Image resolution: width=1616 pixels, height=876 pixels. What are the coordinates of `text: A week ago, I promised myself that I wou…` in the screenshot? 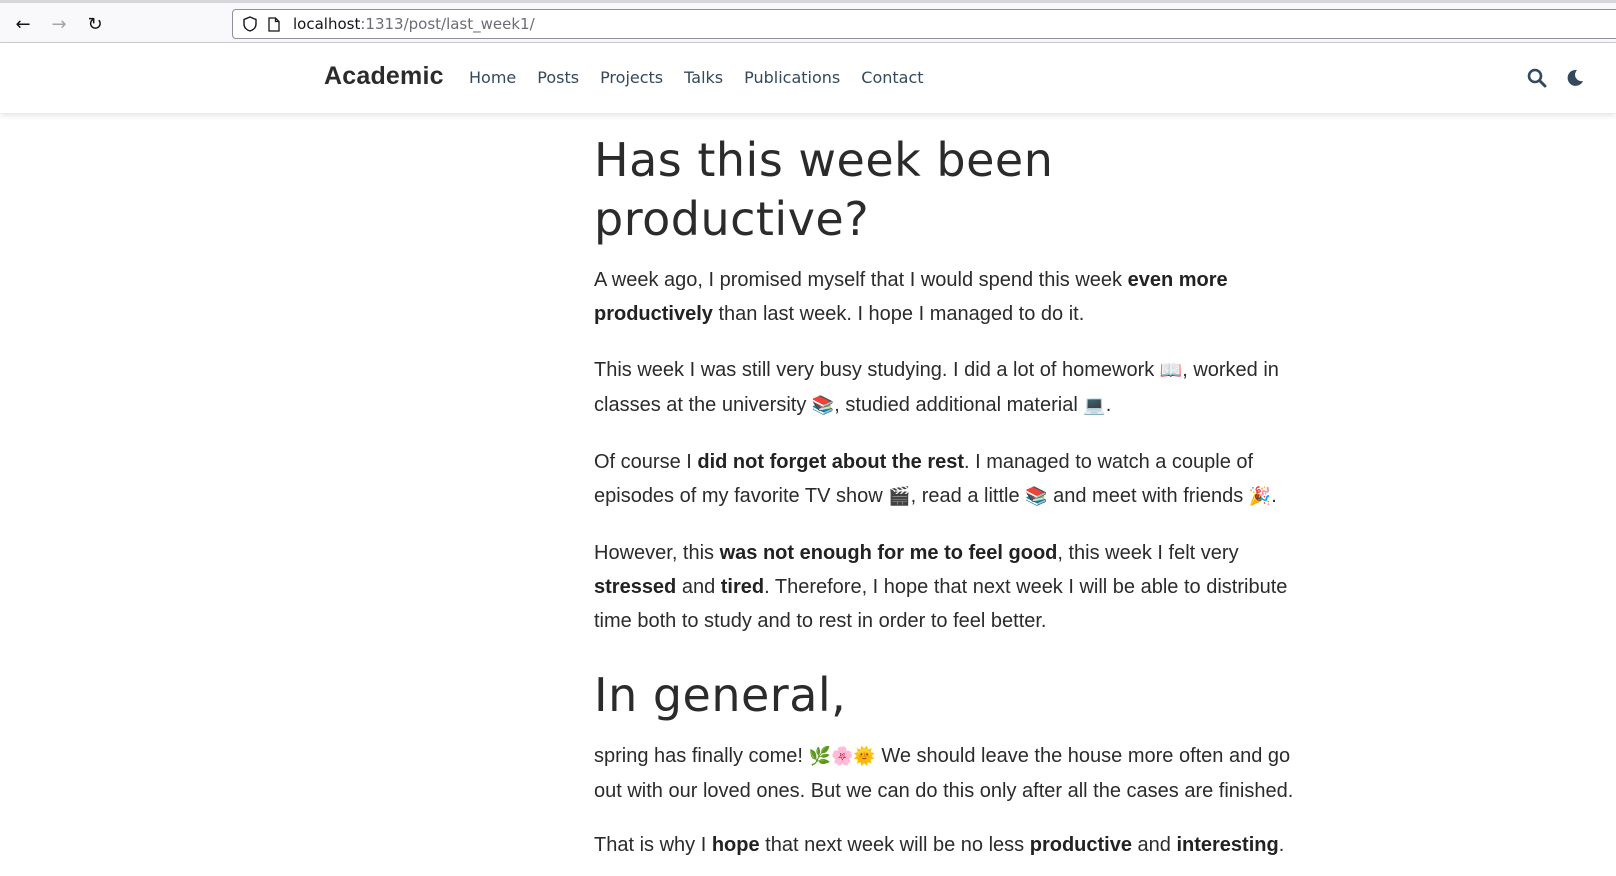 It's located at (861, 280).